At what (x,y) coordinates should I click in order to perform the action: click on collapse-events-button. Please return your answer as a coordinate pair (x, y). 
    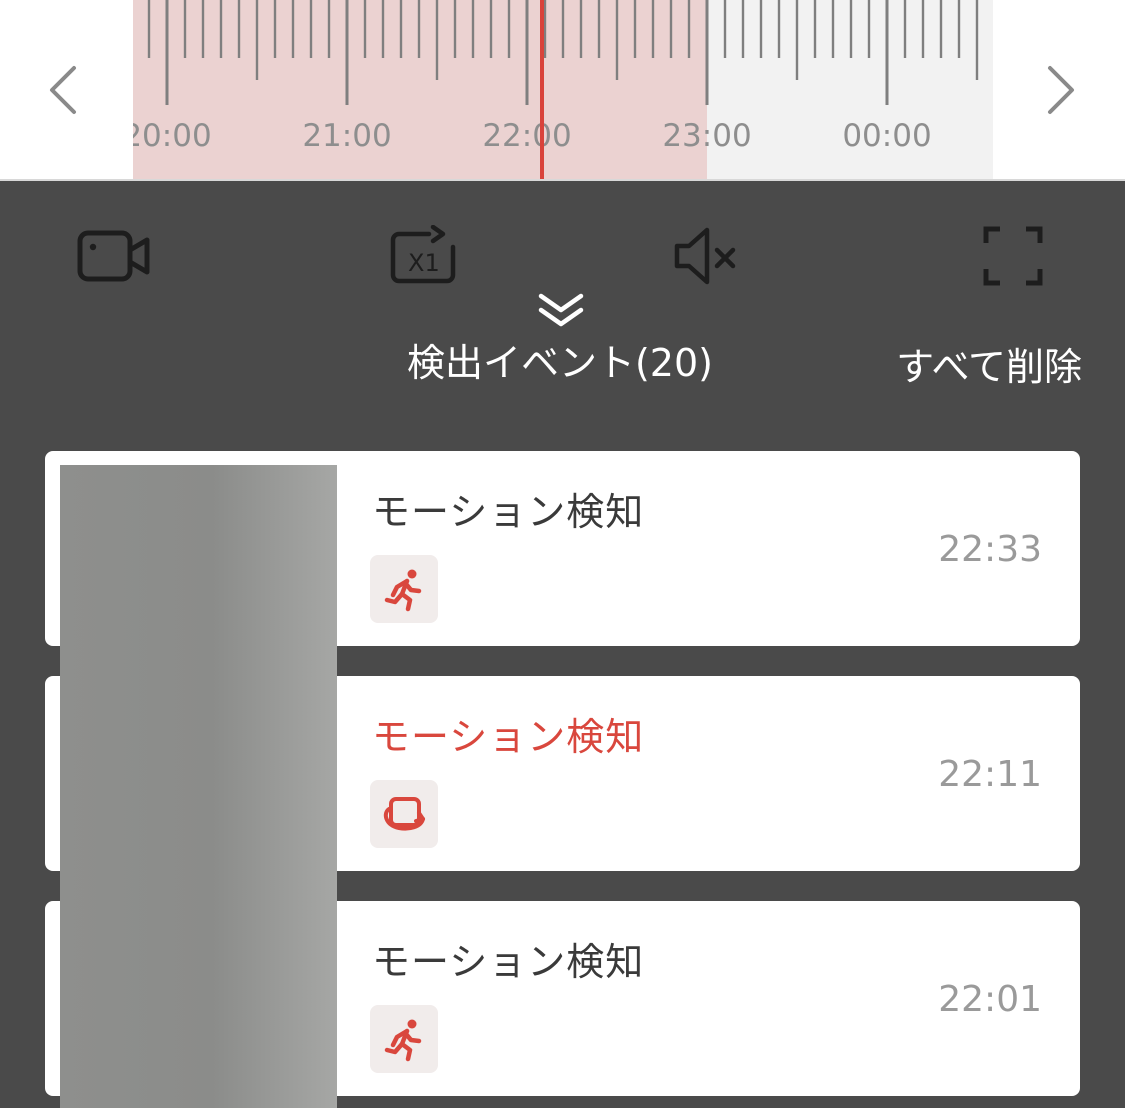
    Looking at the image, I should click on (561, 311).